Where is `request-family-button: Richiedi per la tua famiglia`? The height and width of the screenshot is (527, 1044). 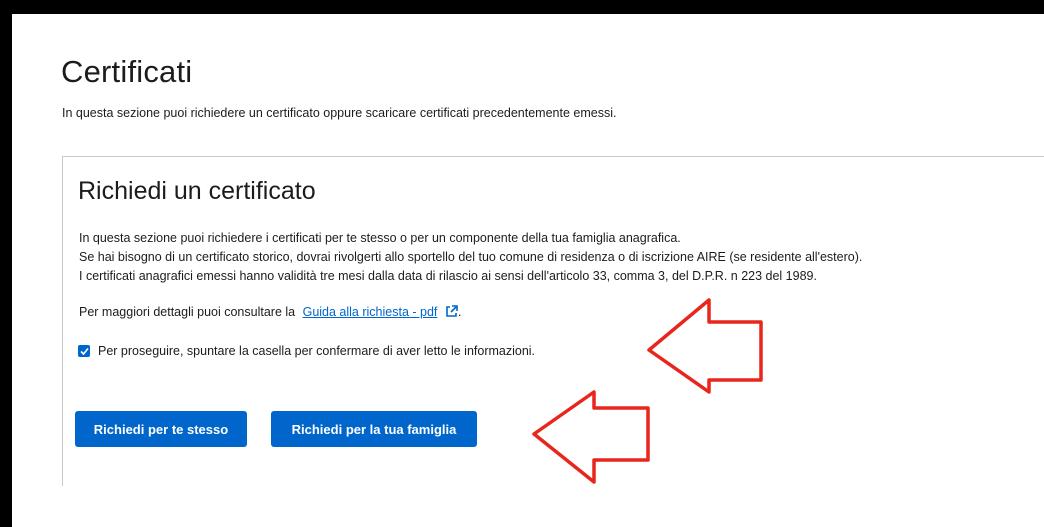 request-family-button: Richiedi per la tua famiglia is located at coordinates (374, 429).